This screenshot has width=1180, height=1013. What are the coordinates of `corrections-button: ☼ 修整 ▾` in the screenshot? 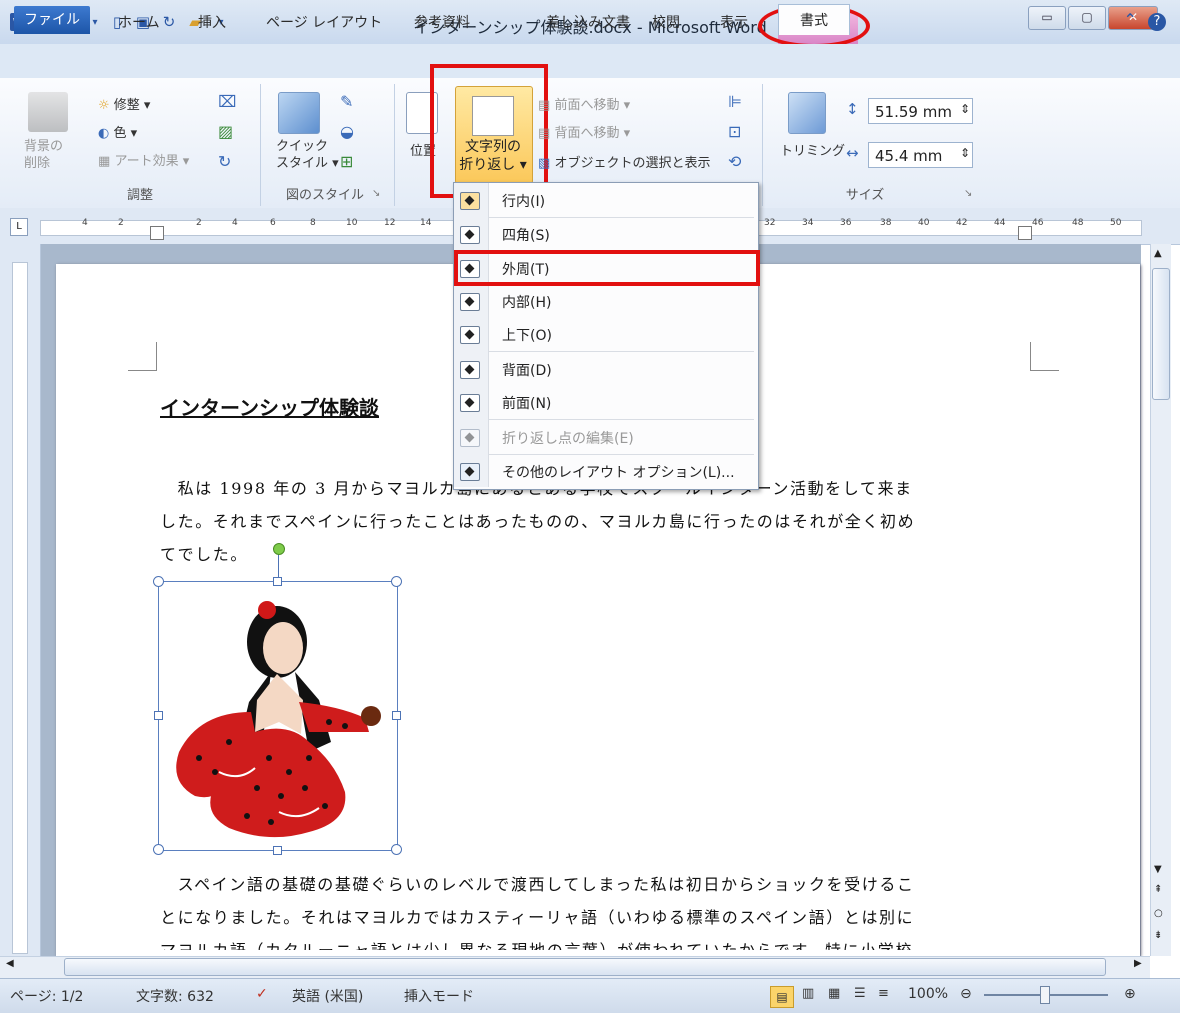 It's located at (124, 103).